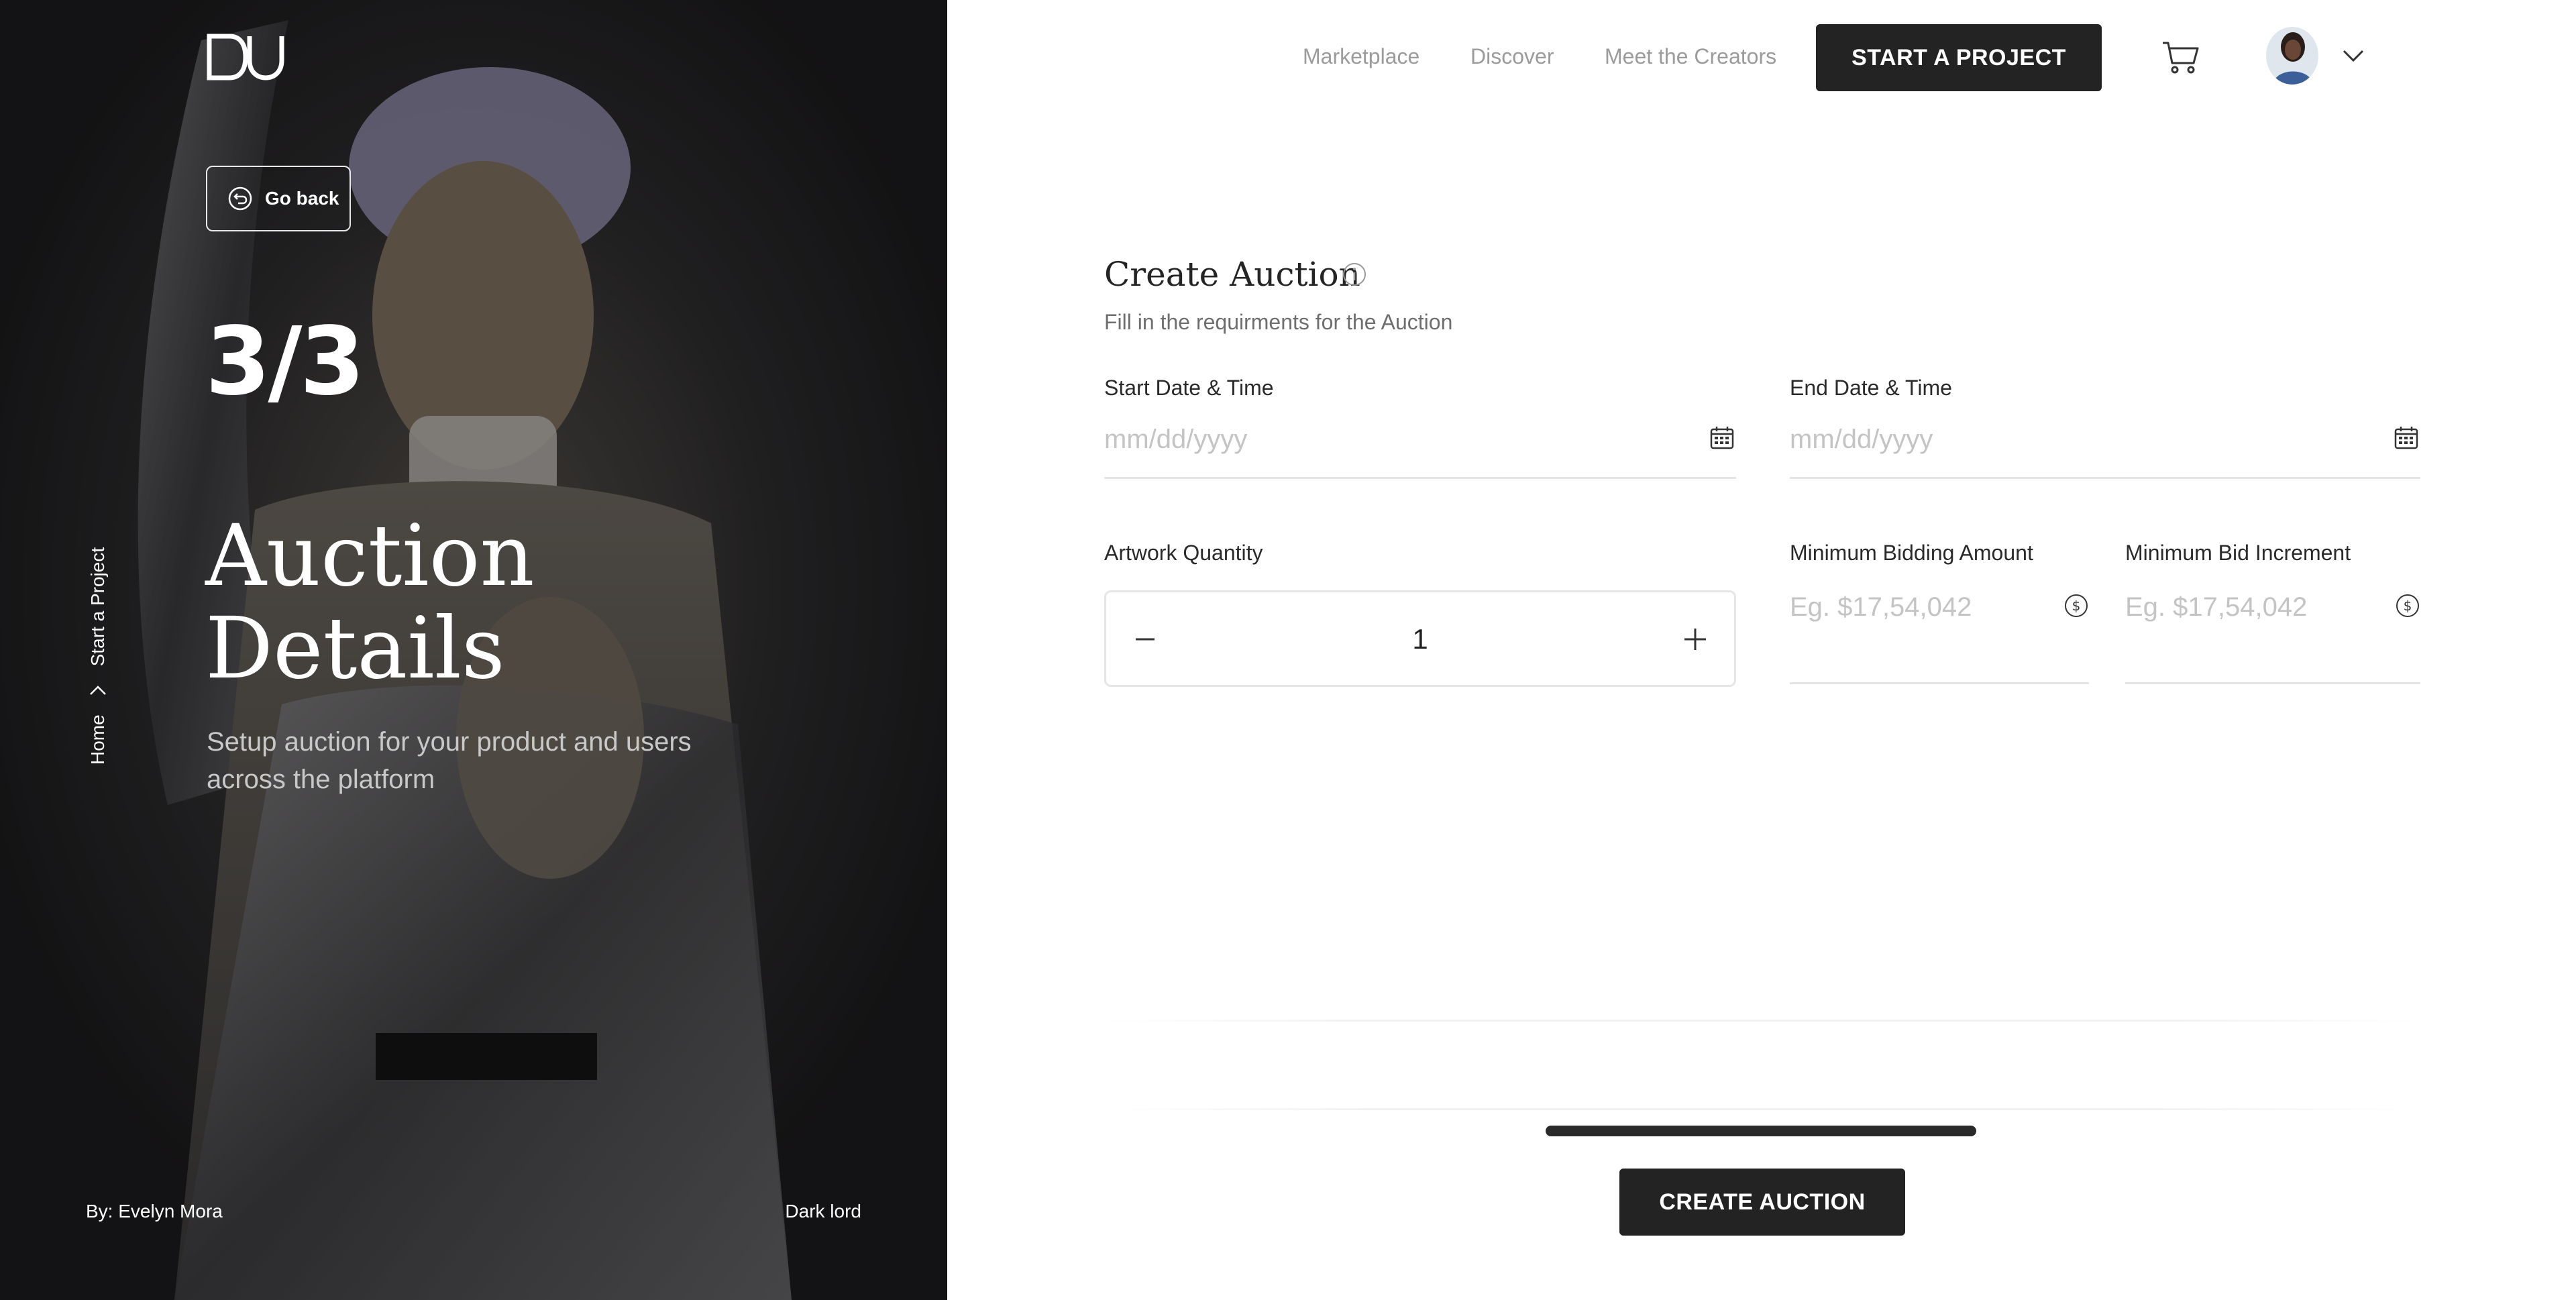  What do you see at coordinates (2272, 634) in the screenshot?
I see `bid-increment-field: $` at bounding box center [2272, 634].